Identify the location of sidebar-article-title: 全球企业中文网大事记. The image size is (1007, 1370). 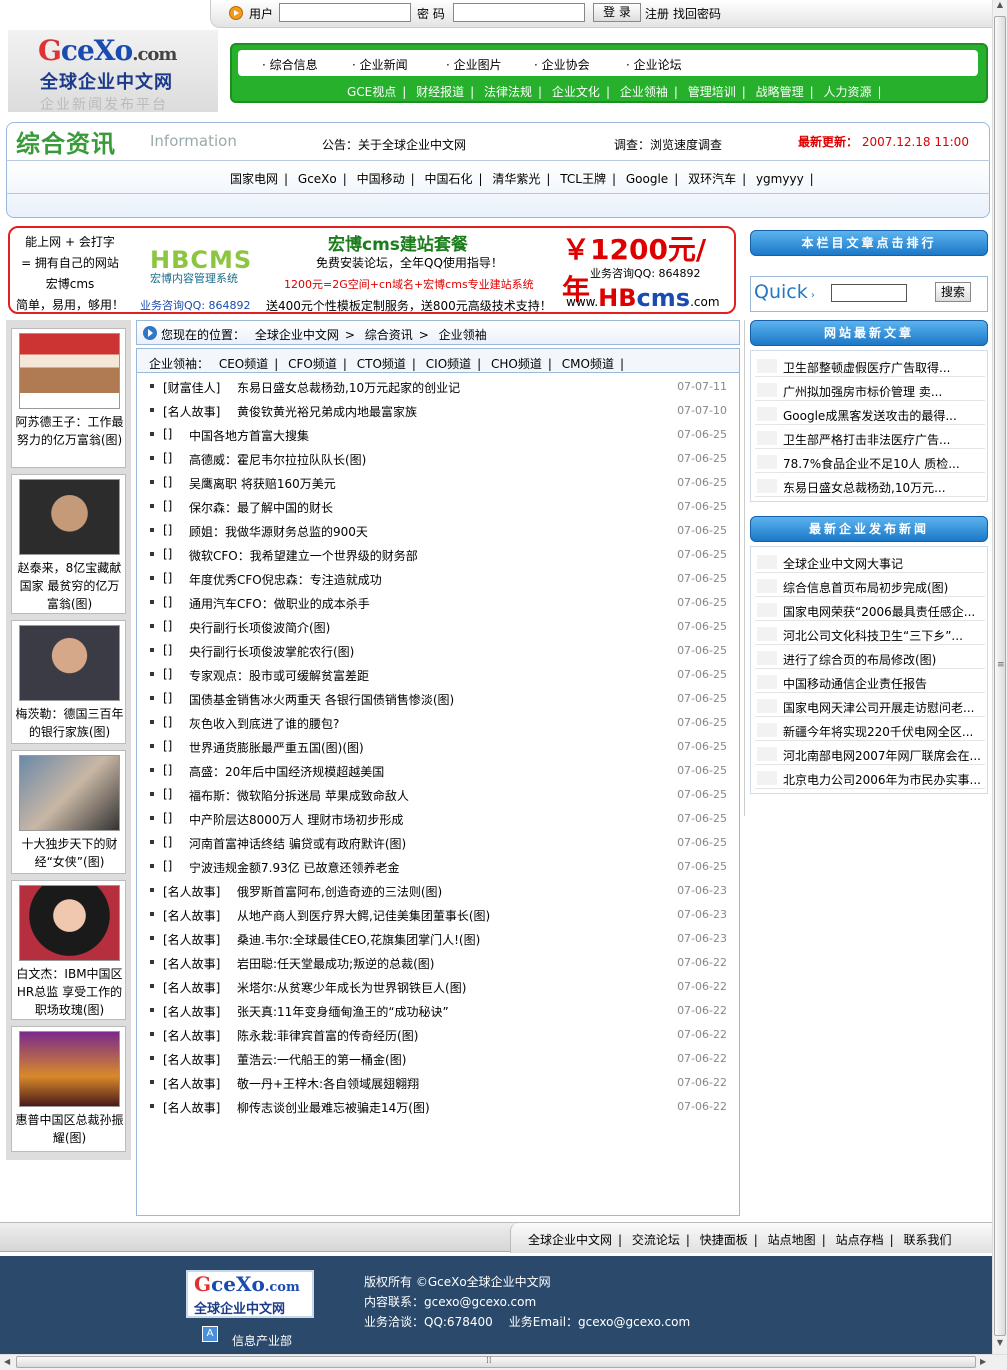
(883, 563).